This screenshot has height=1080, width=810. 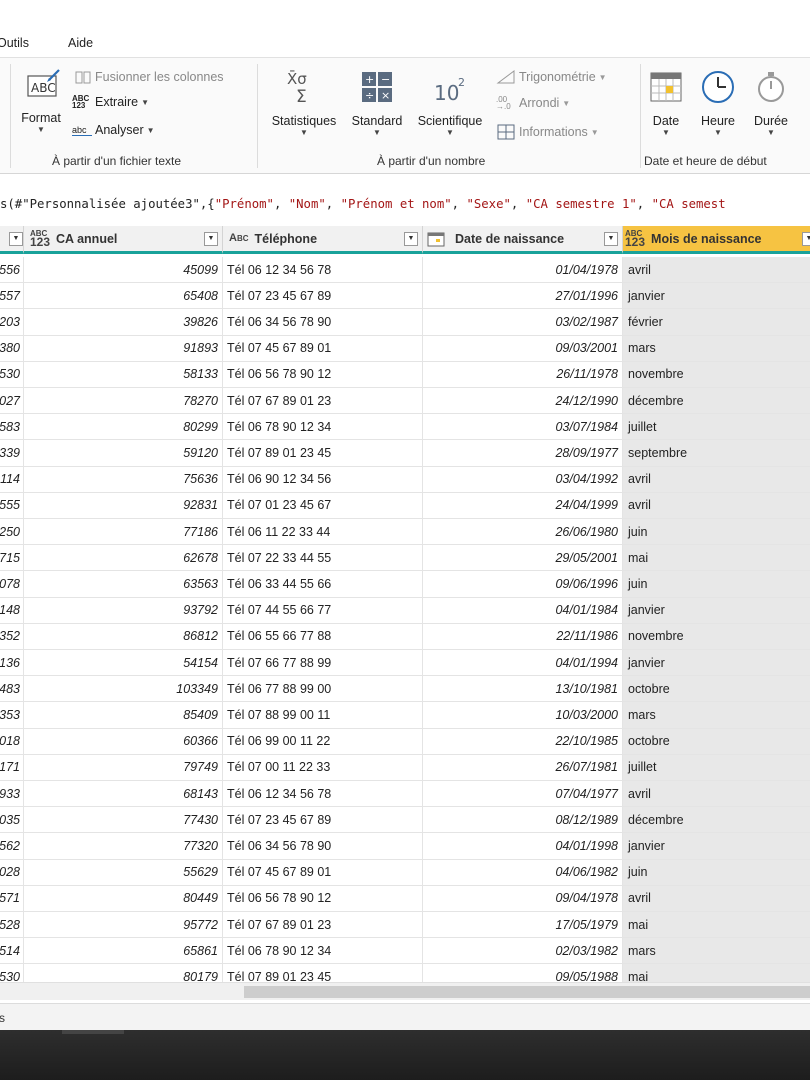 What do you see at coordinates (523, 296) in the screenshot?
I see `cell-date-naissance: 27/01/1996` at bounding box center [523, 296].